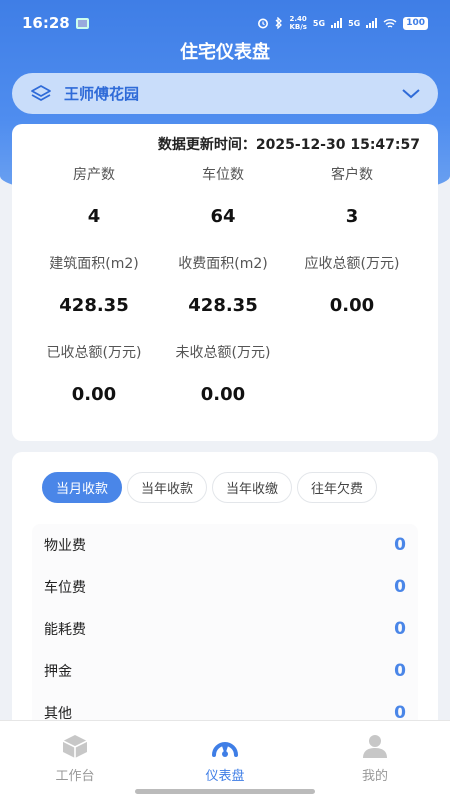 Image resolution: width=450 pixels, height=800 pixels. Describe the element at coordinates (75, 746) in the screenshot. I see `box-icon` at that location.